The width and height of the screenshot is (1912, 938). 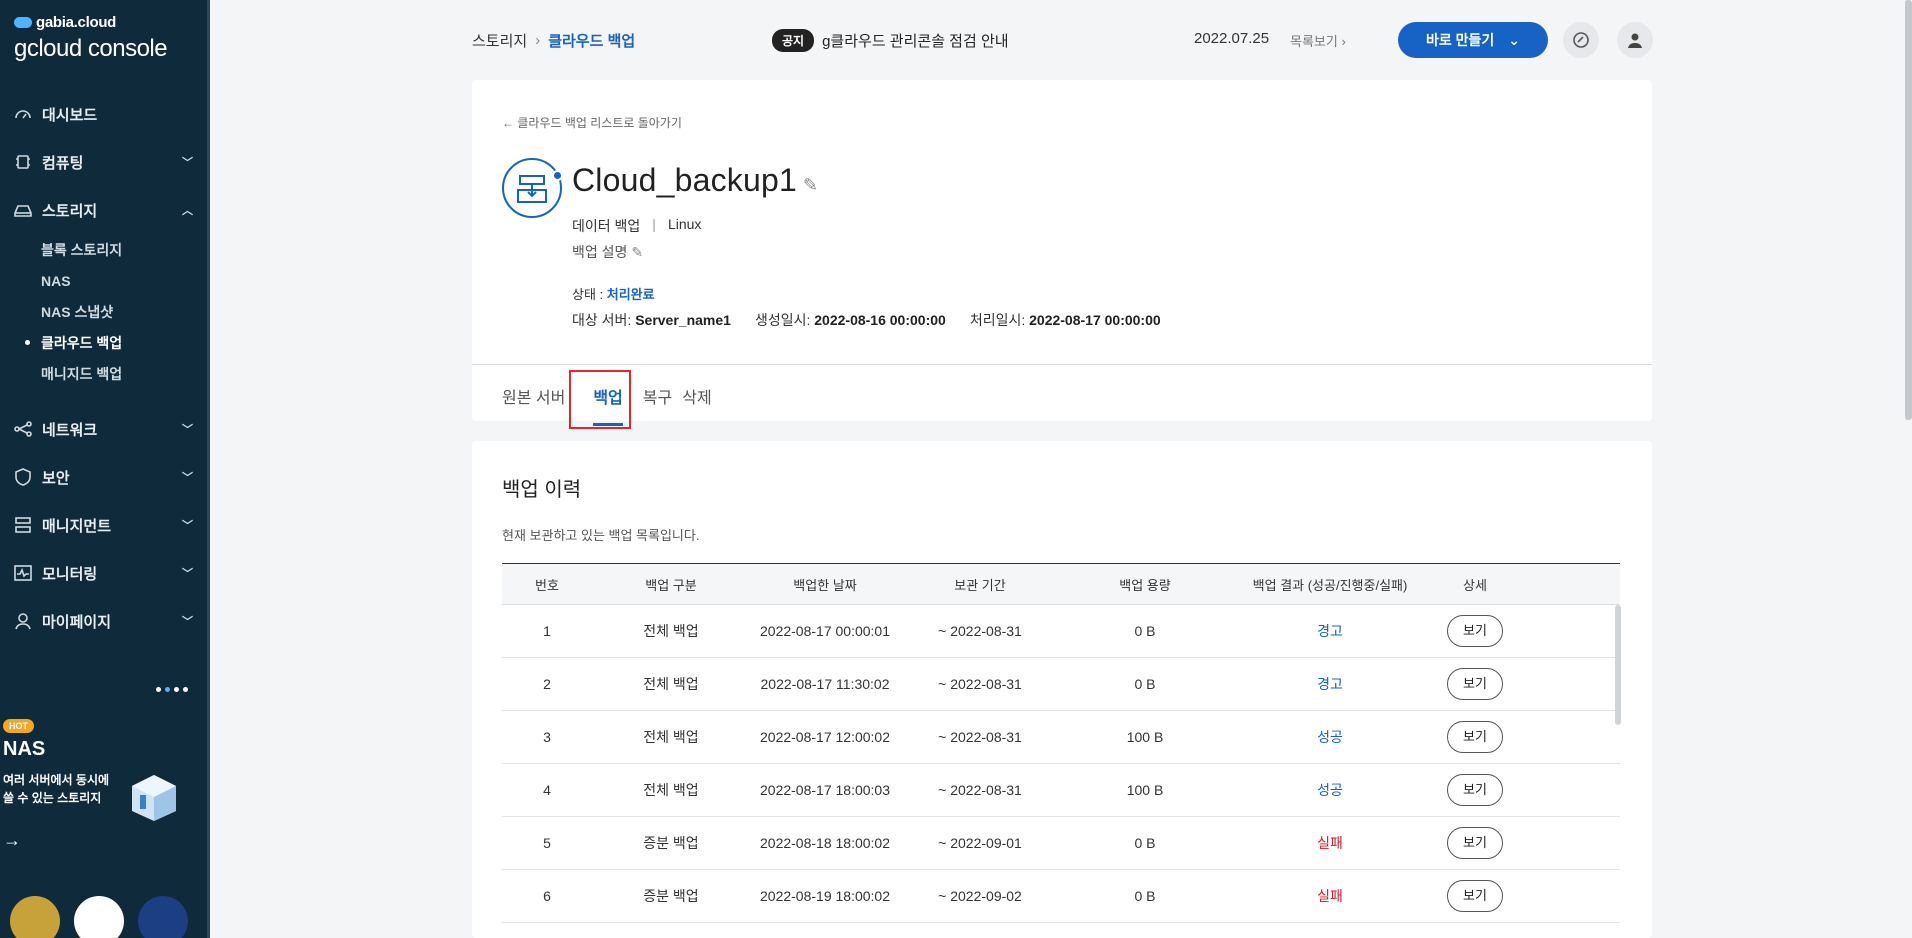 What do you see at coordinates (77, 622) in the screenshot?
I see `sidebar-item-label: 마이페이지` at bounding box center [77, 622].